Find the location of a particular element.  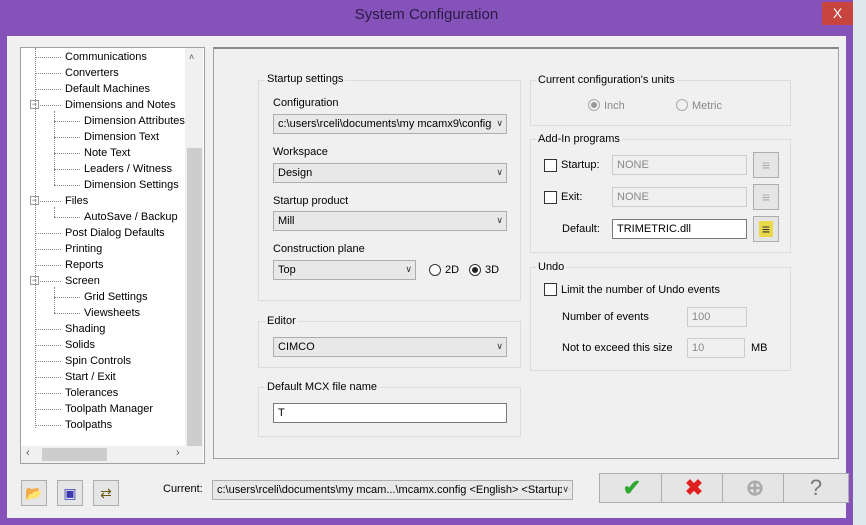

startup-browse-button: ≡ is located at coordinates (766, 165).